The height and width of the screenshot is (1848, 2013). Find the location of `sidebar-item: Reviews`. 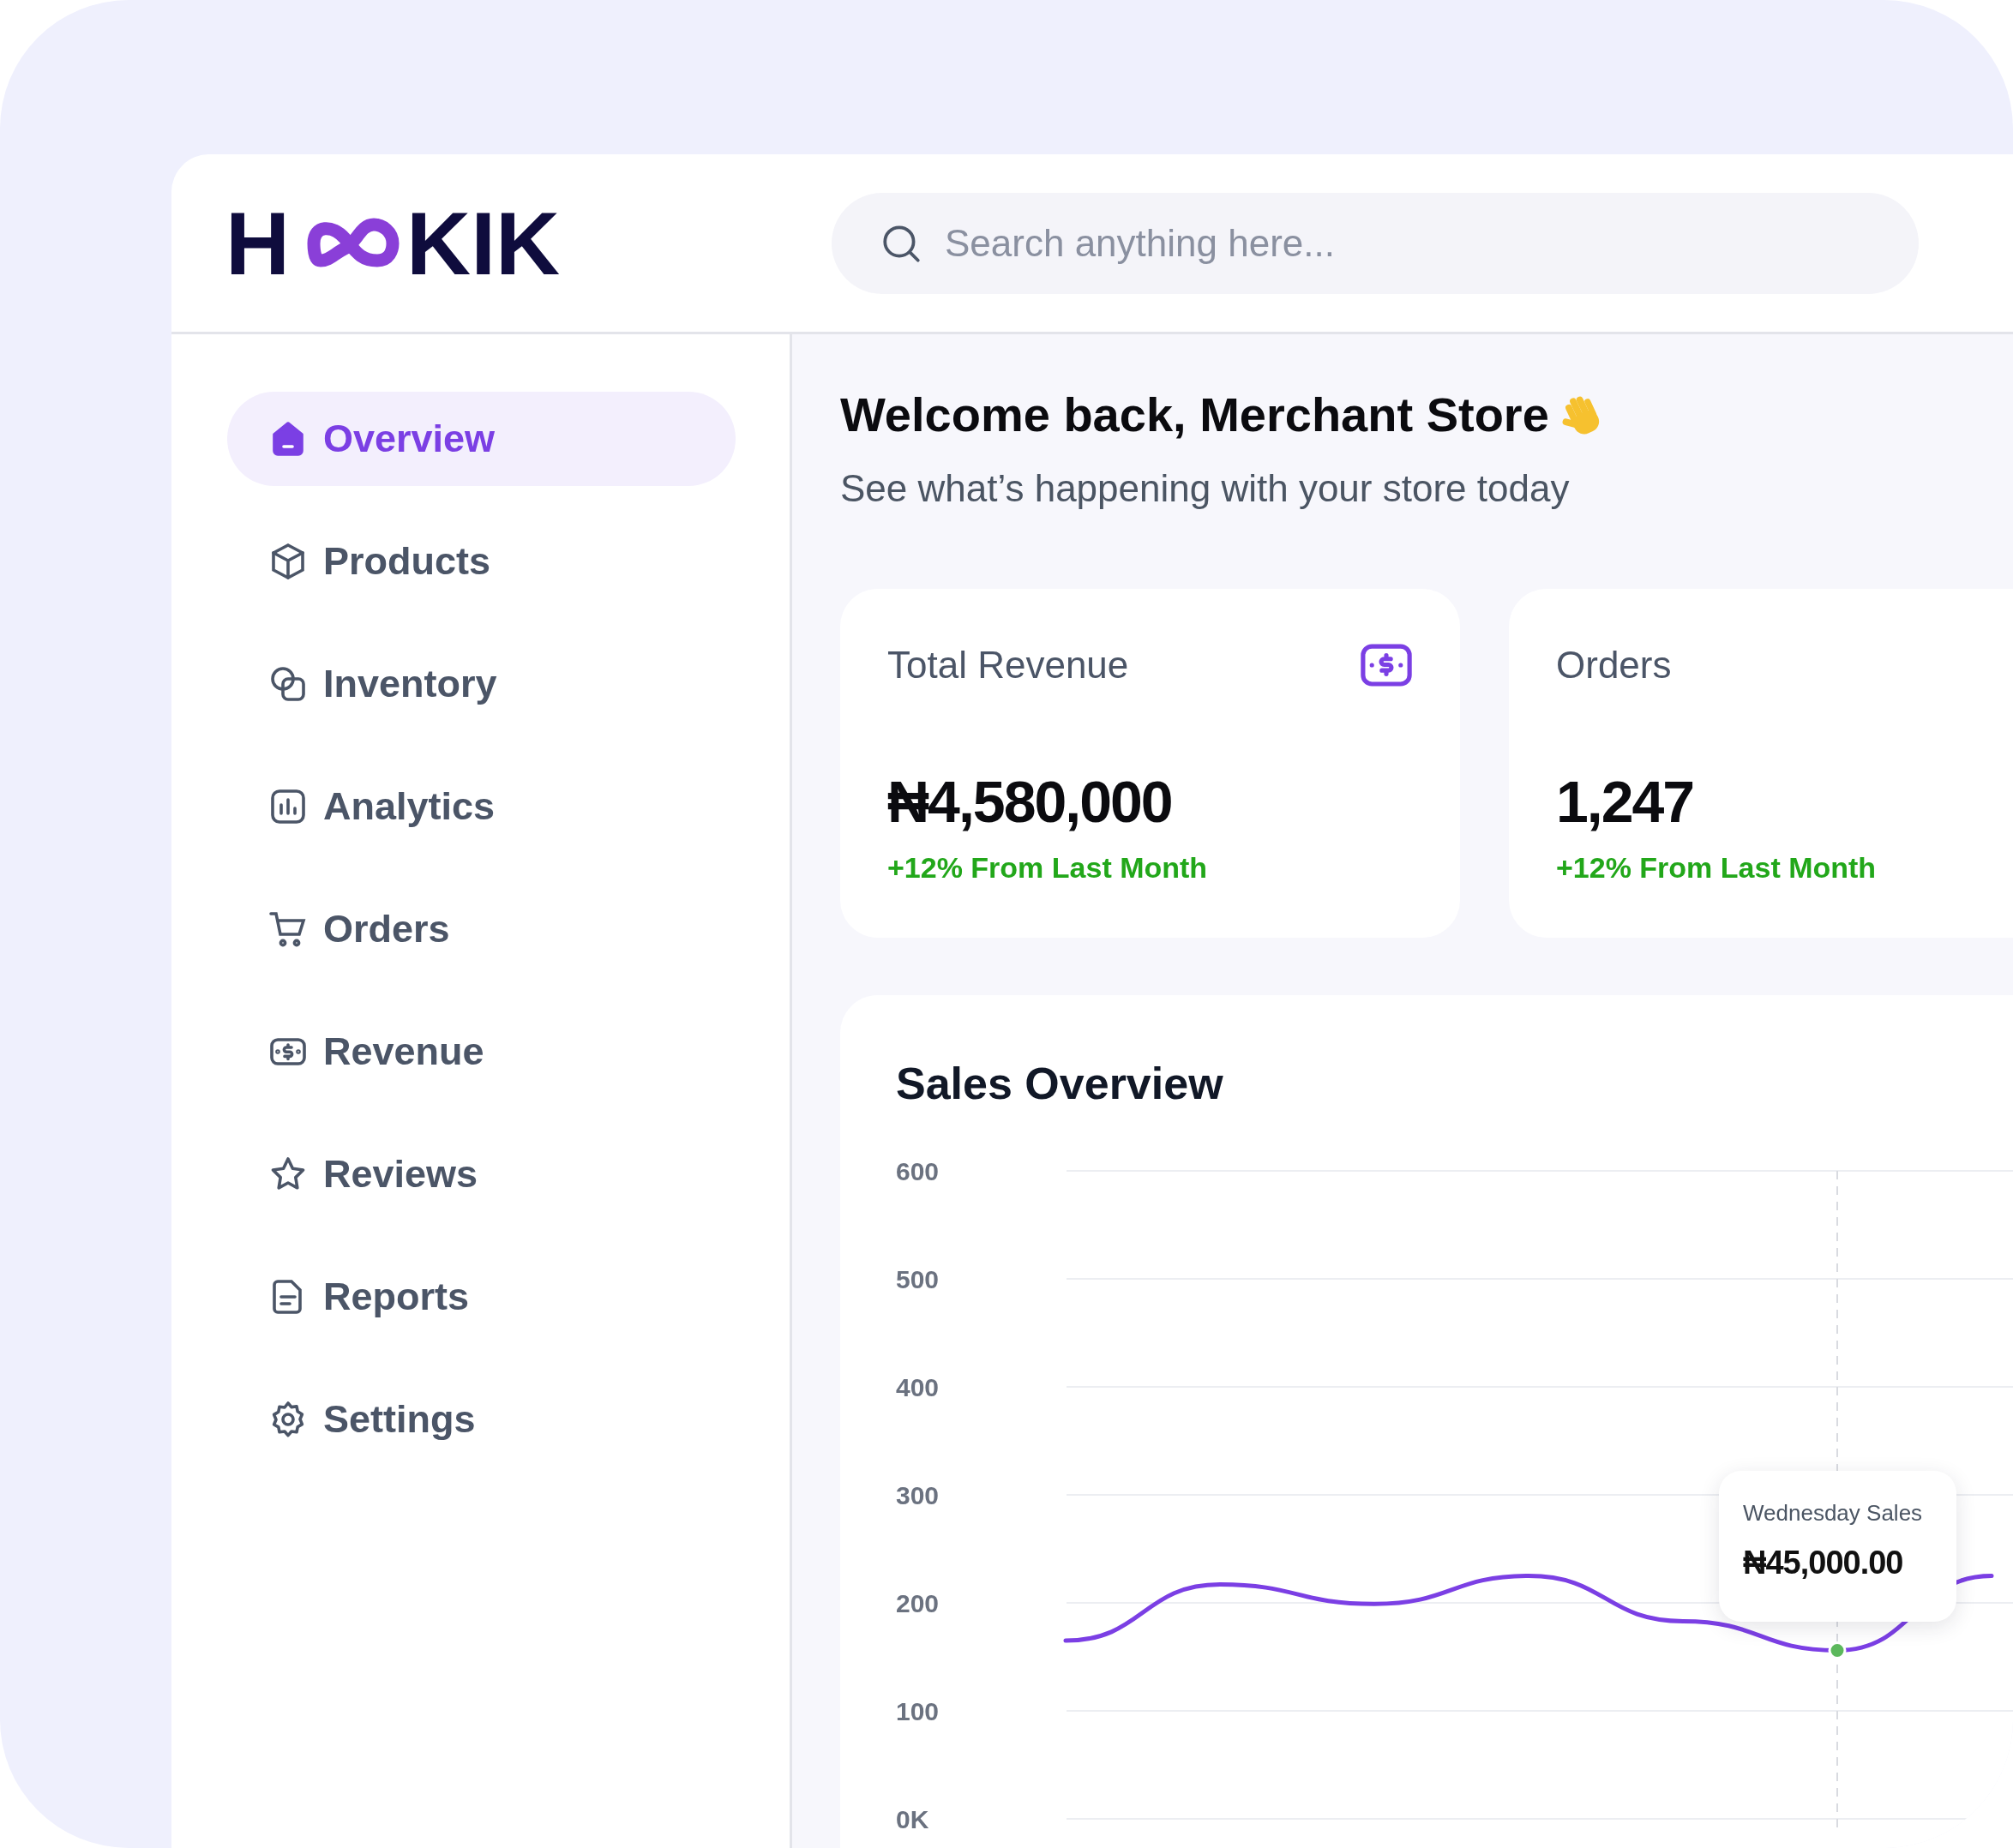

sidebar-item: Reviews is located at coordinates (481, 1174).